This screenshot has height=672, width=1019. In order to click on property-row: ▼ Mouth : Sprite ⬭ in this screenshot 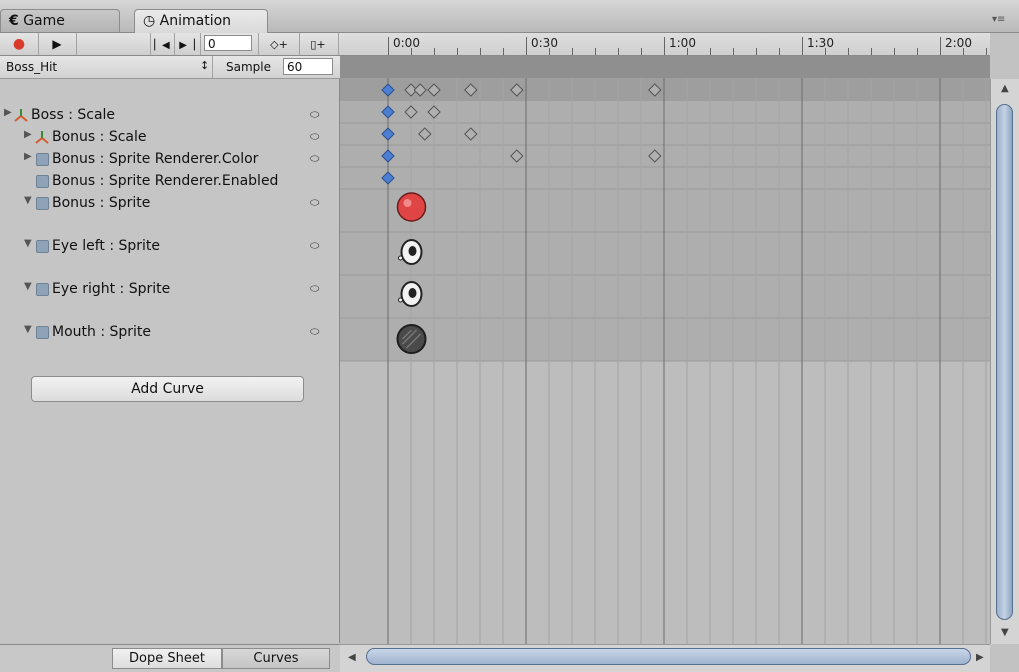, I will do `click(169, 342)`.